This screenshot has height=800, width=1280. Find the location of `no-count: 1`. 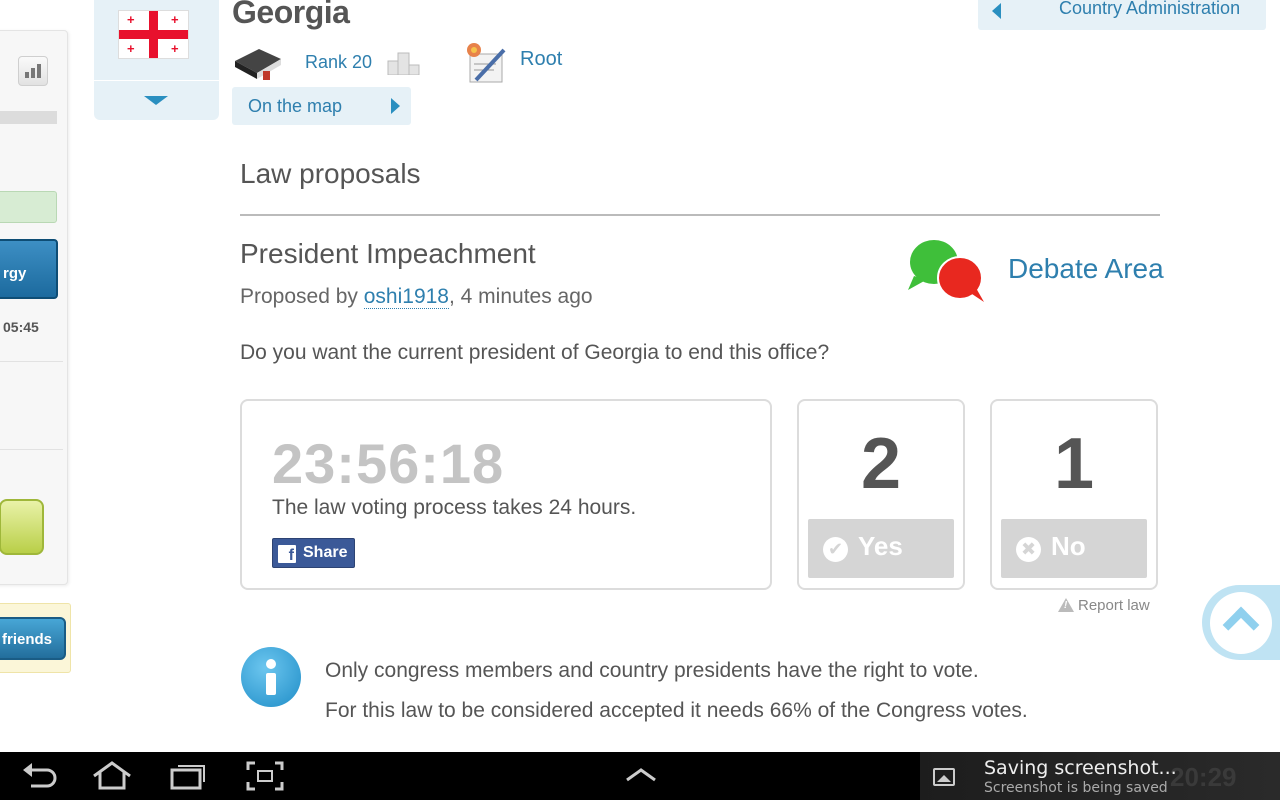

no-count: 1 is located at coordinates (1074, 464).